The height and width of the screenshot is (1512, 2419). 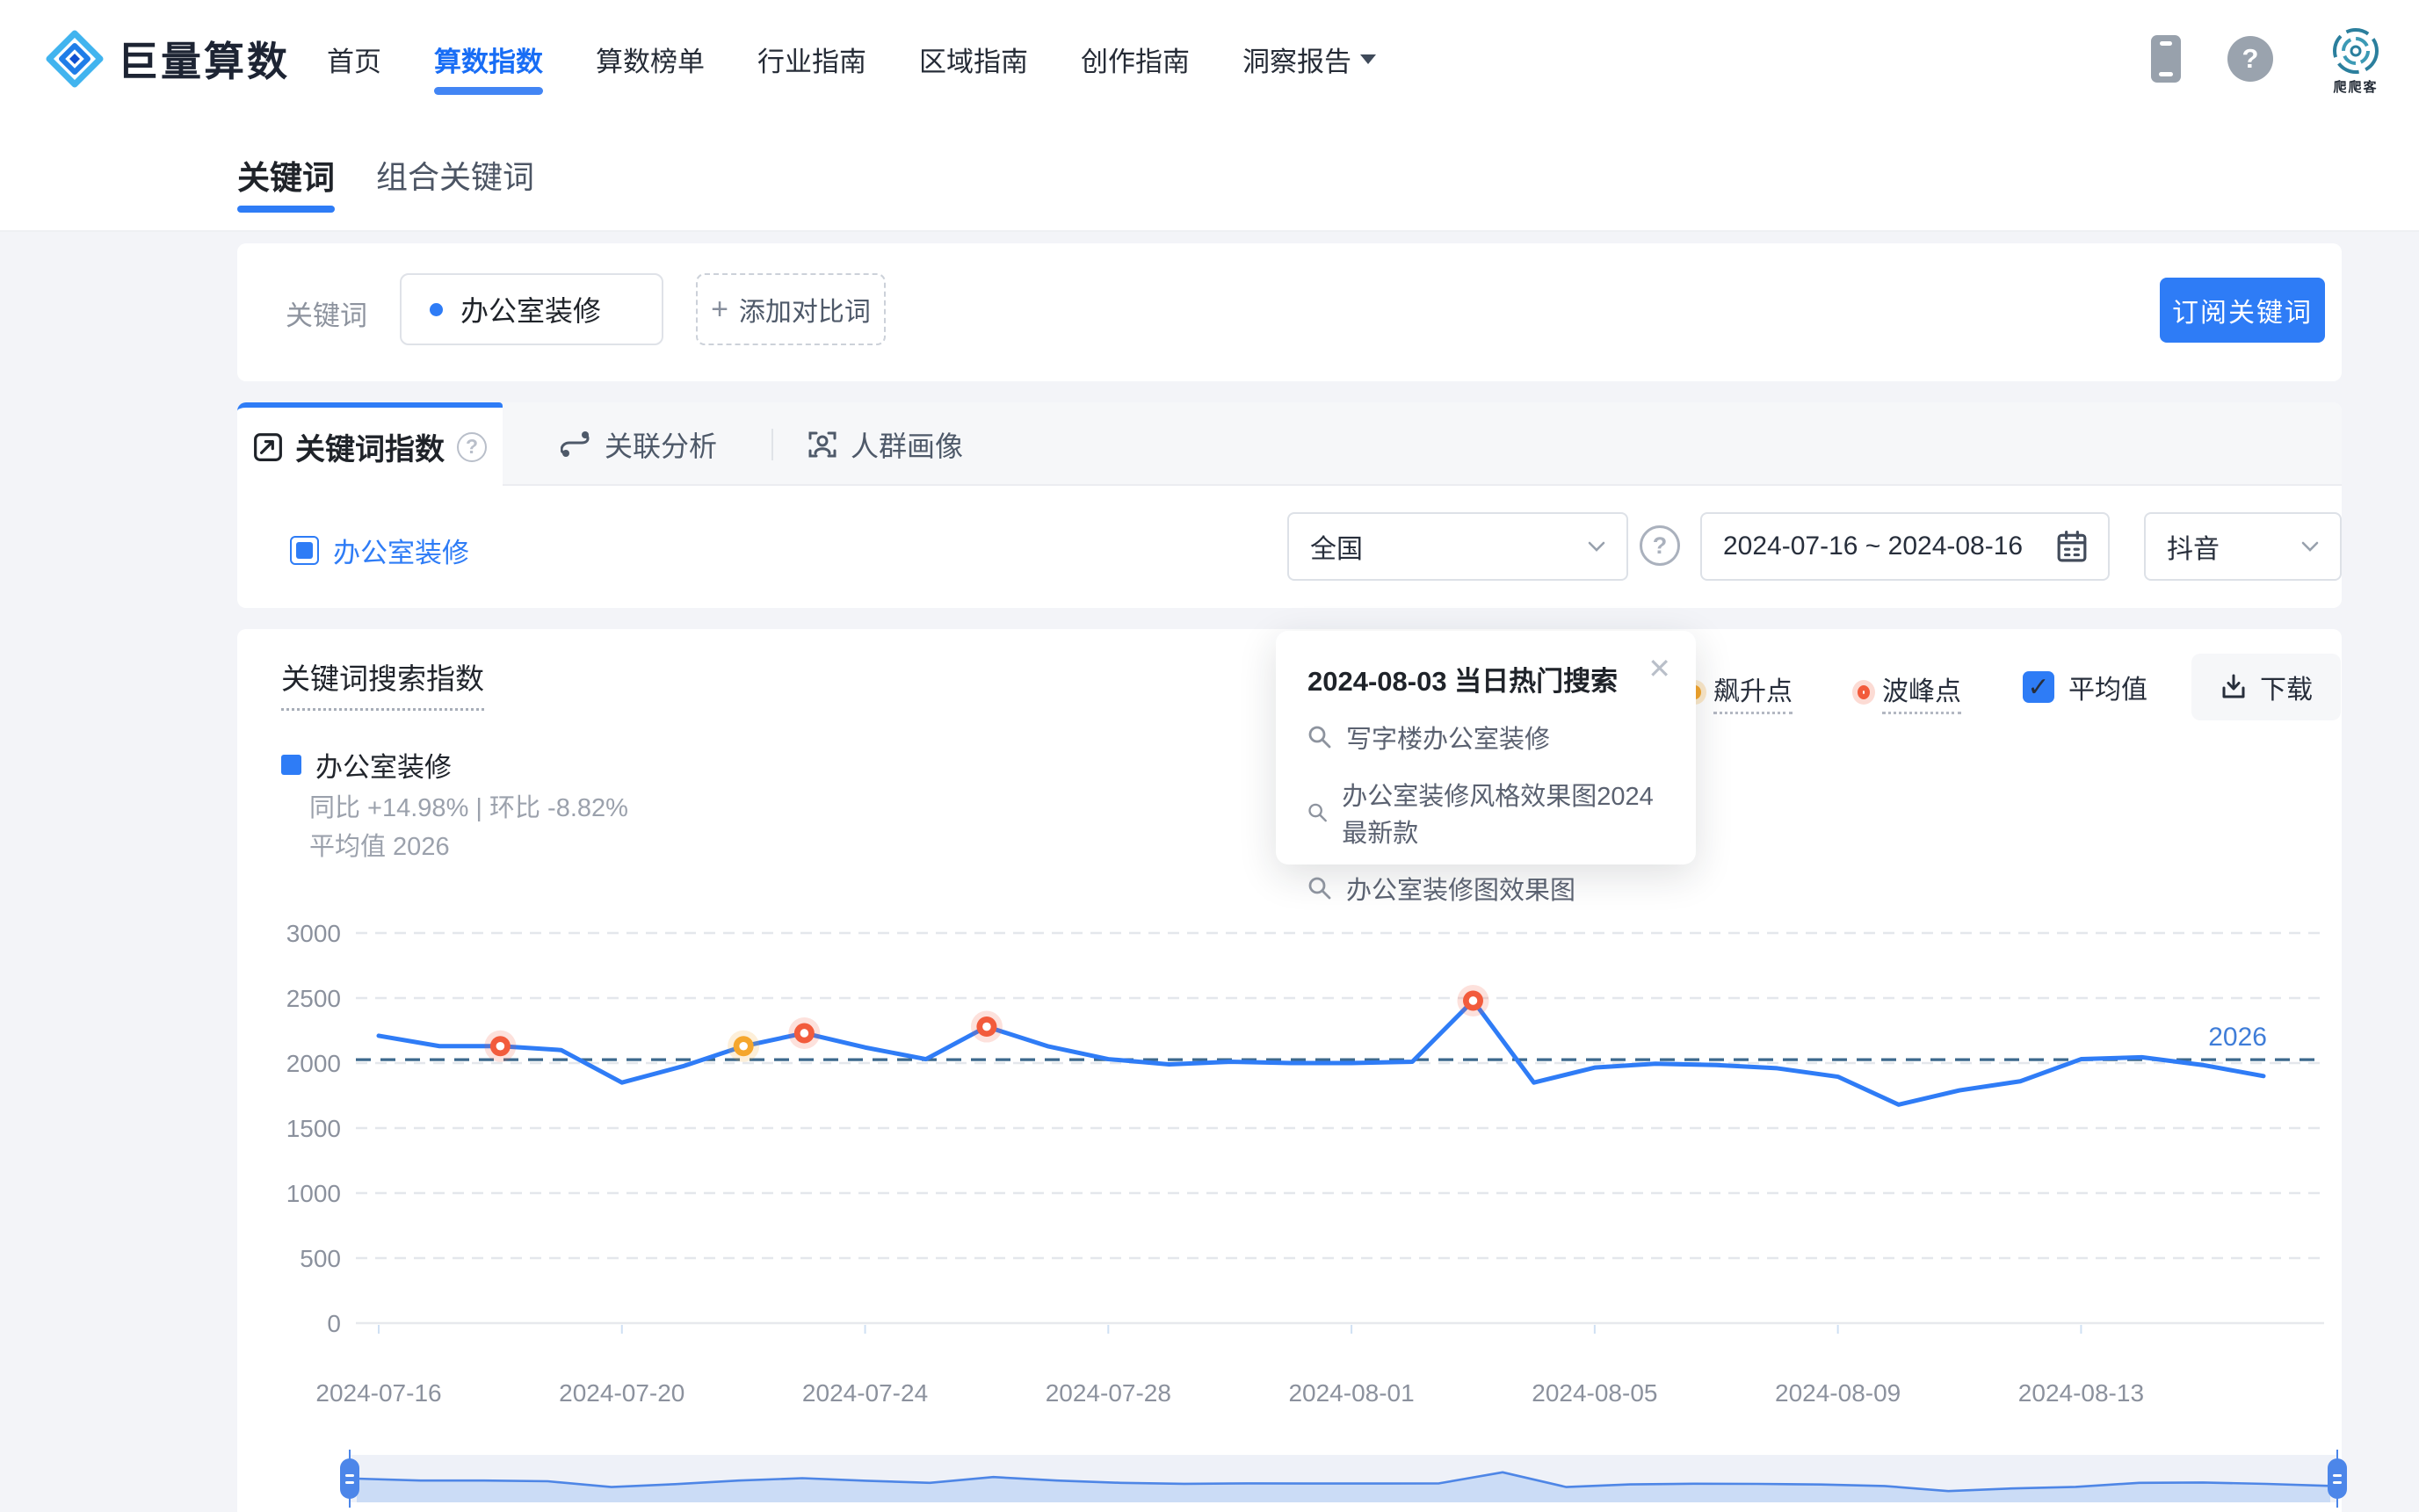 What do you see at coordinates (1864, 691) in the screenshot?
I see `peak-point-icon` at bounding box center [1864, 691].